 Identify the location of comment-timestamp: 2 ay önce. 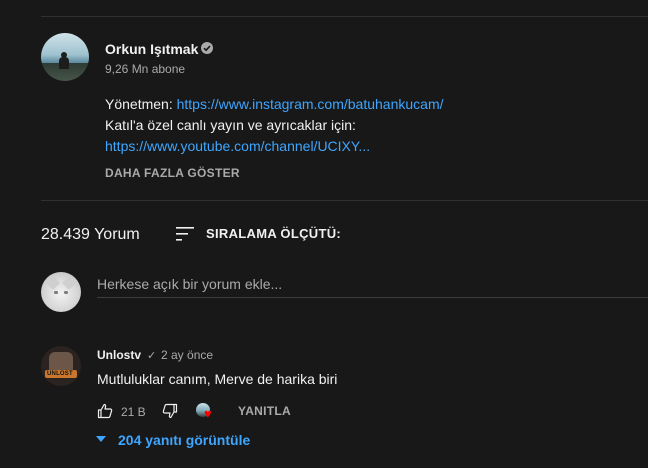
(187, 355).